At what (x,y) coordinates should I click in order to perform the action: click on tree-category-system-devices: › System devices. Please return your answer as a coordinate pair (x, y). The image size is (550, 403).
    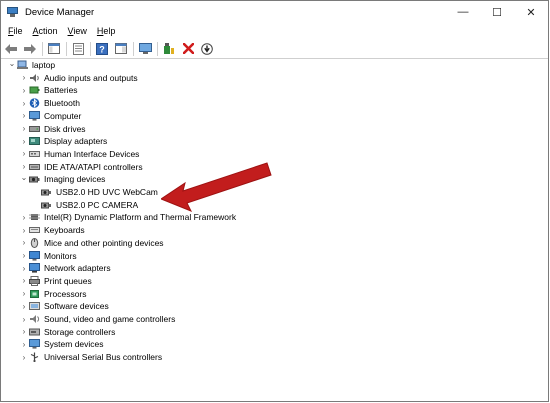
    Looking at the image, I should click on (61, 344).